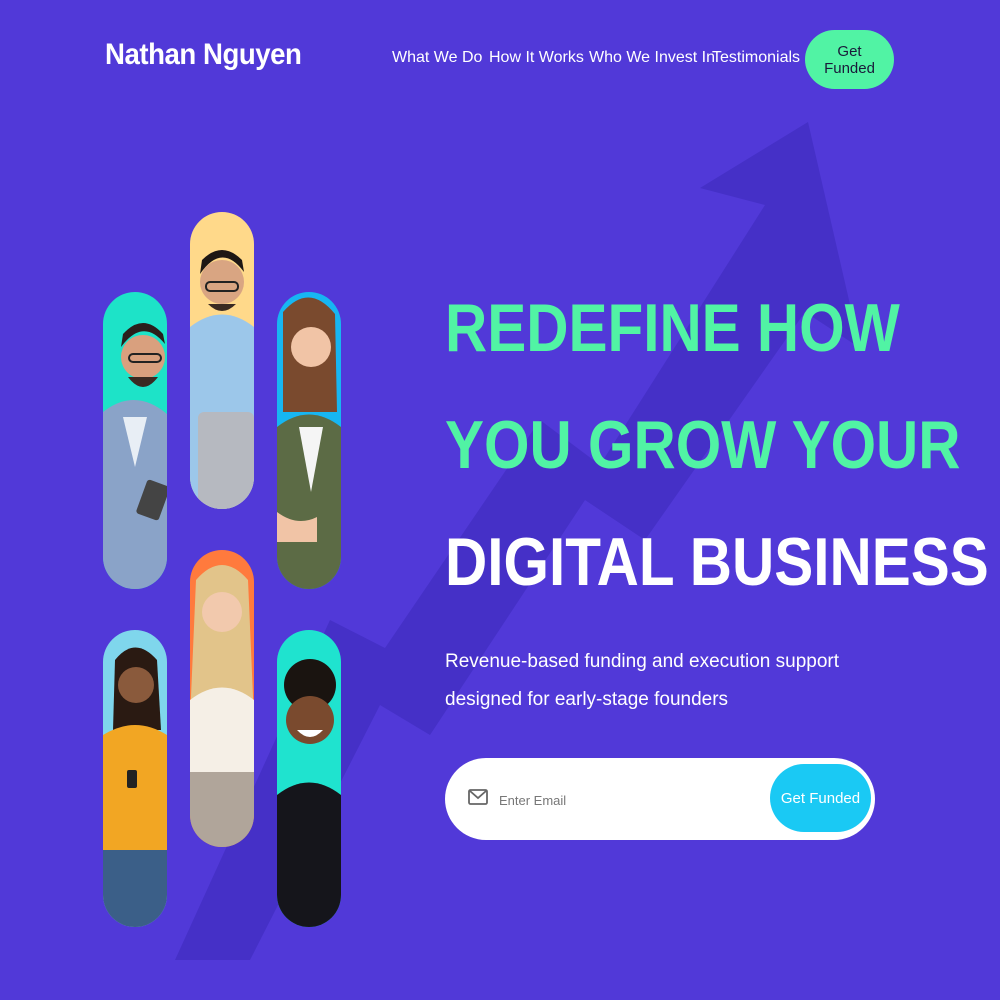  I want to click on email-input, so click(624, 800).